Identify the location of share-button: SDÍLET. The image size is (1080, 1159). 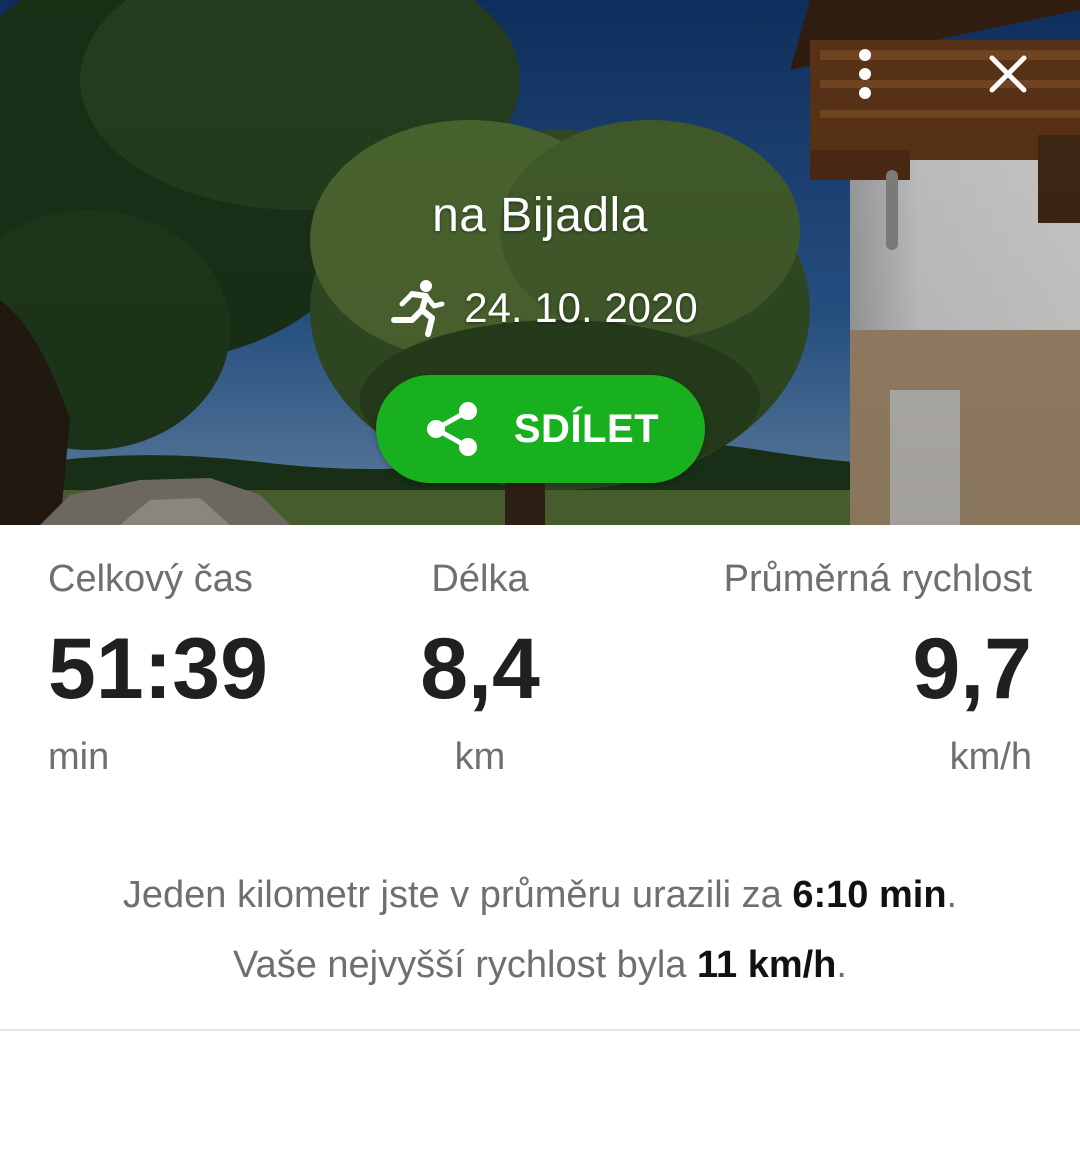
(540, 429).